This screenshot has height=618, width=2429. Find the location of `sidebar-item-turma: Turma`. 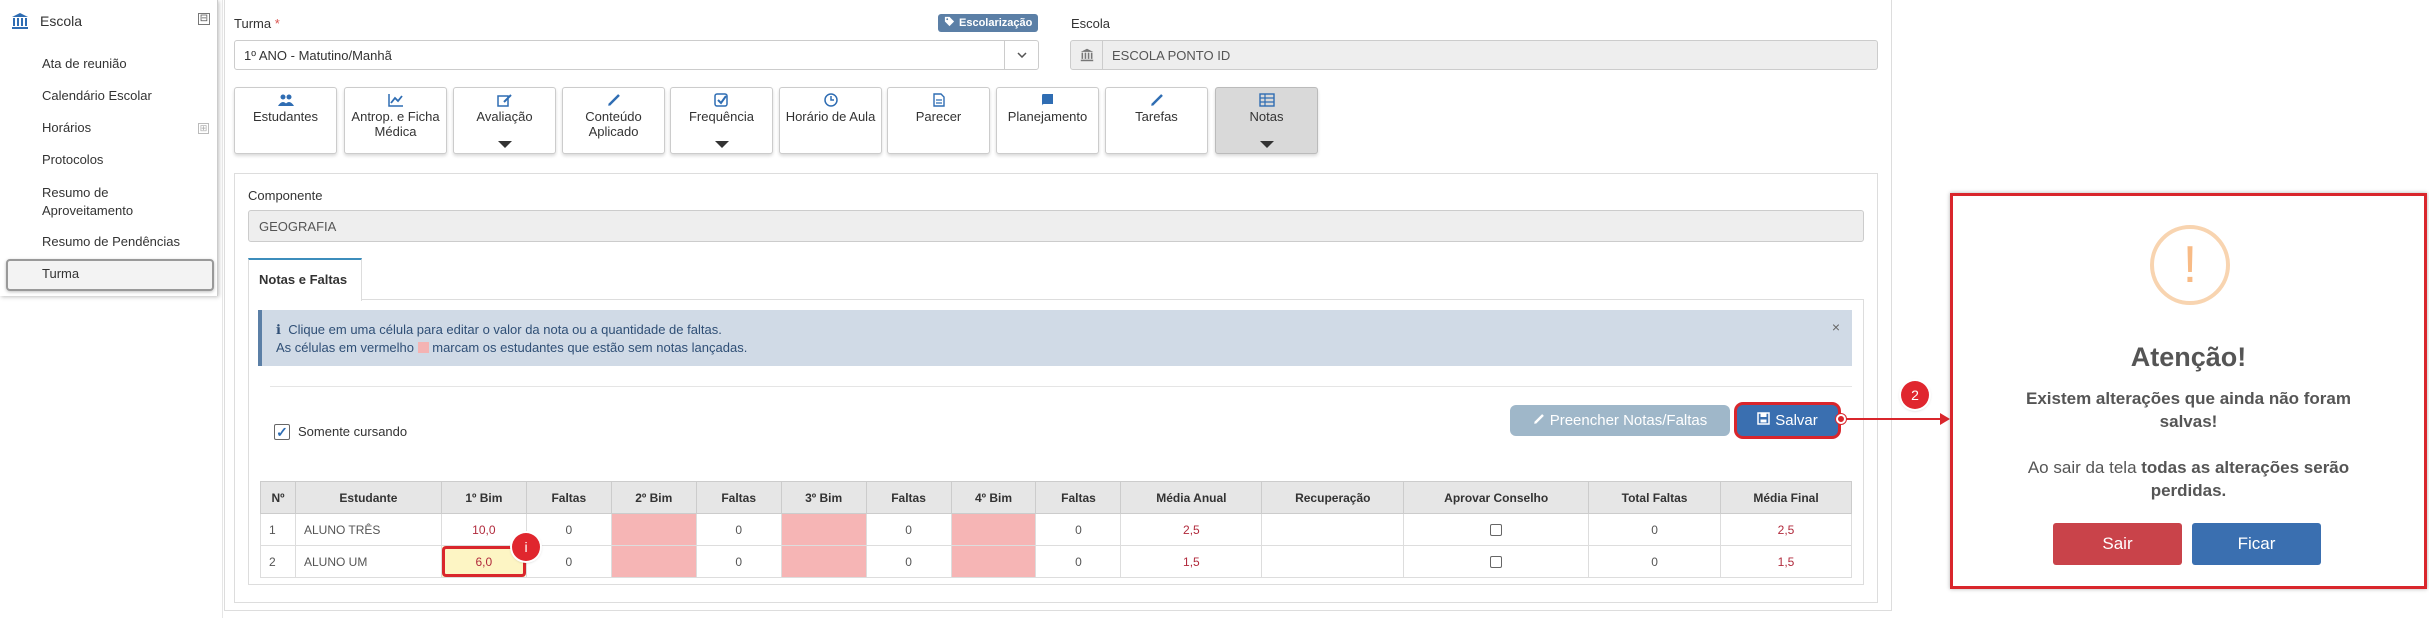

sidebar-item-turma: Turma is located at coordinates (60, 273).